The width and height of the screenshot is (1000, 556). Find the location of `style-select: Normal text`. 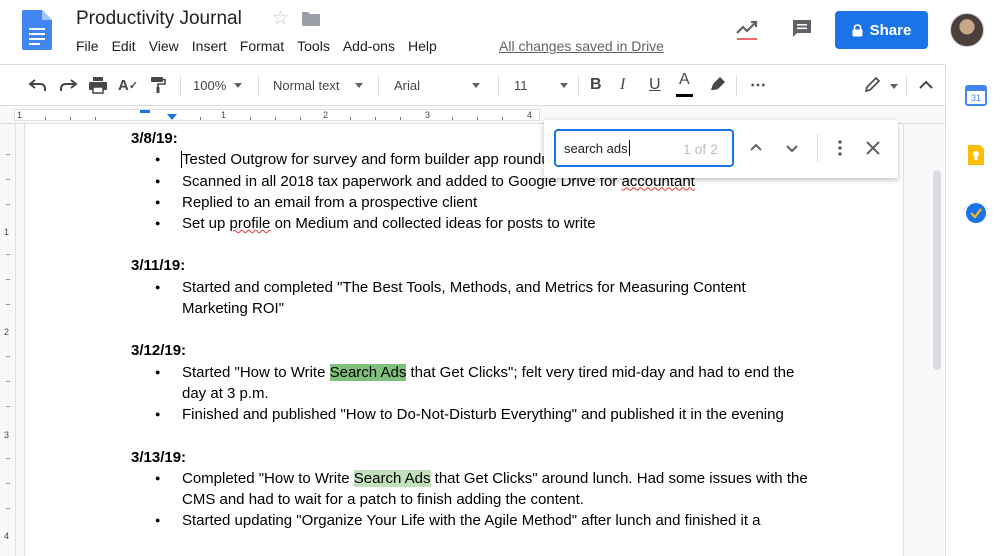

style-select: Normal text is located at coordinates (318, 85).